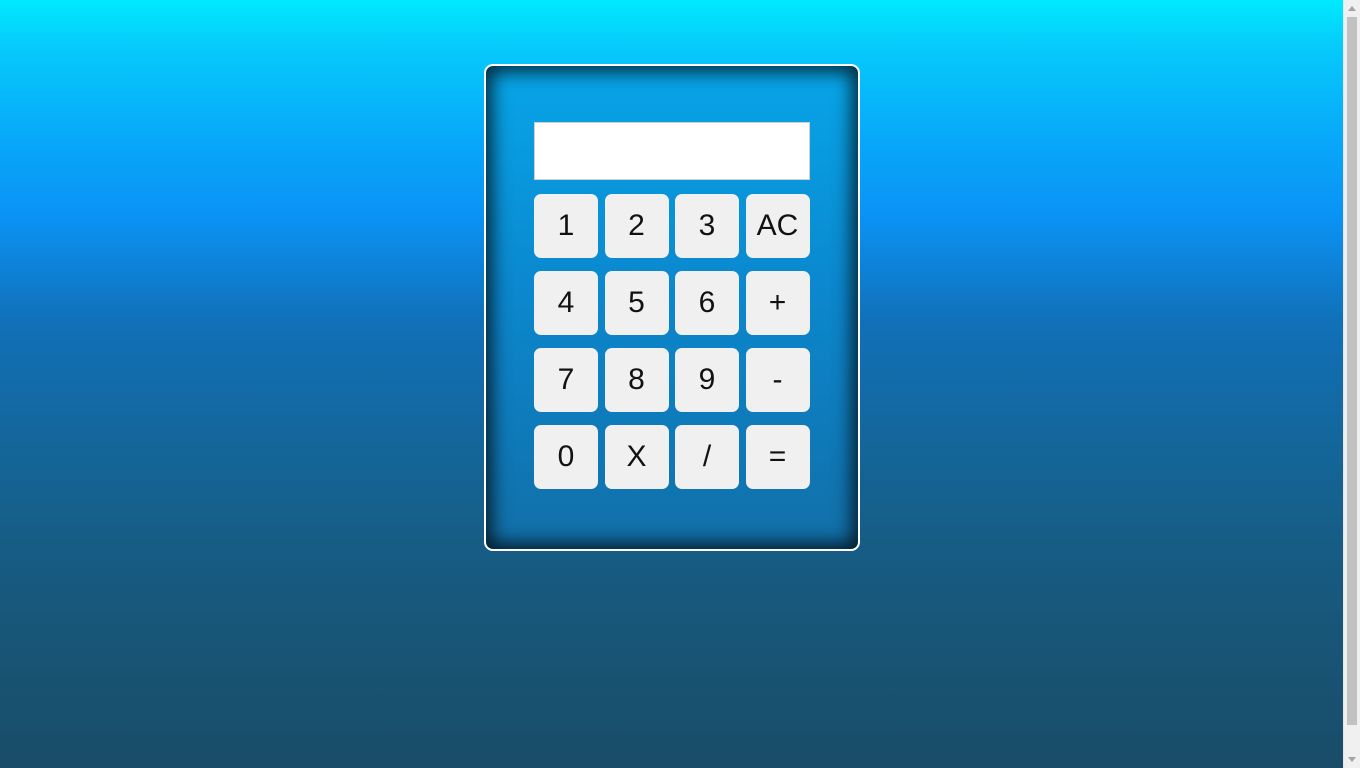 This screenshot has width=1360, height=768. Describe the element at coordinates (636, 457) in the screenshot. I see `multiply-button: X` at that location.